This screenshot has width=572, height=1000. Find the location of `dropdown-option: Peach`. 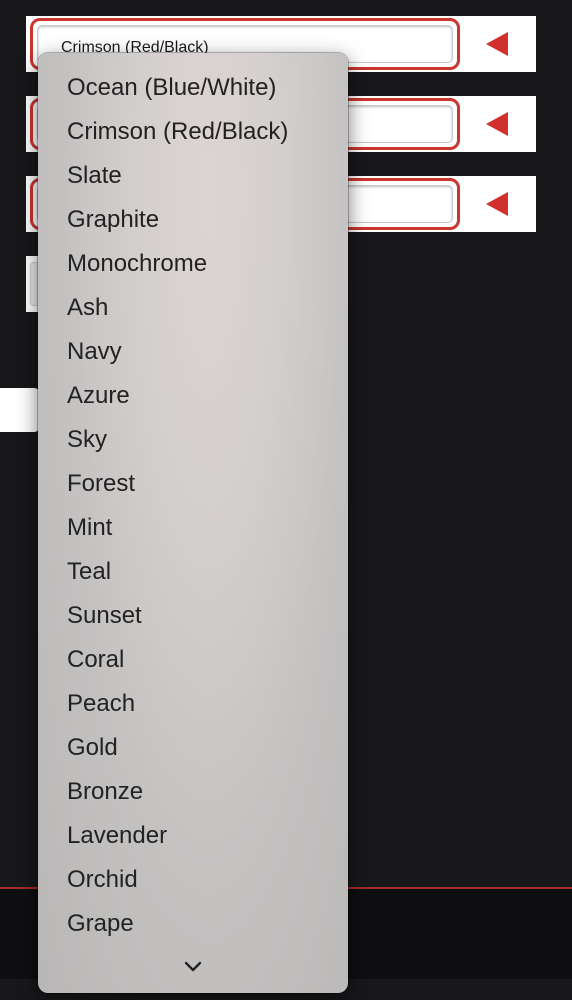

dropdown-option: Peach is located at coordinates (202, 704).